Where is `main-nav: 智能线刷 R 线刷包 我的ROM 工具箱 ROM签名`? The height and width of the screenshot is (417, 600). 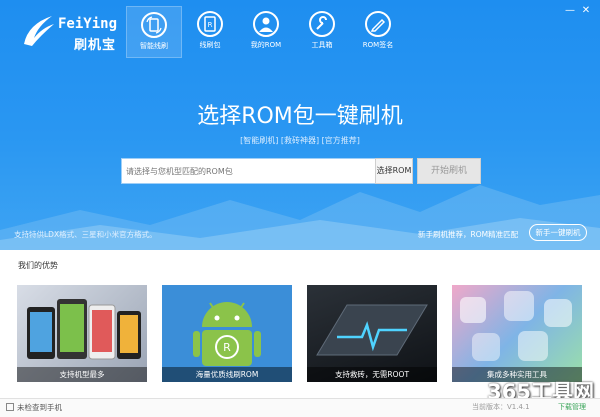 main-nav: 智能线刷 R 线刷包 我的ROM 工具箱 ROM签名 is located at coordinates (266, 32).